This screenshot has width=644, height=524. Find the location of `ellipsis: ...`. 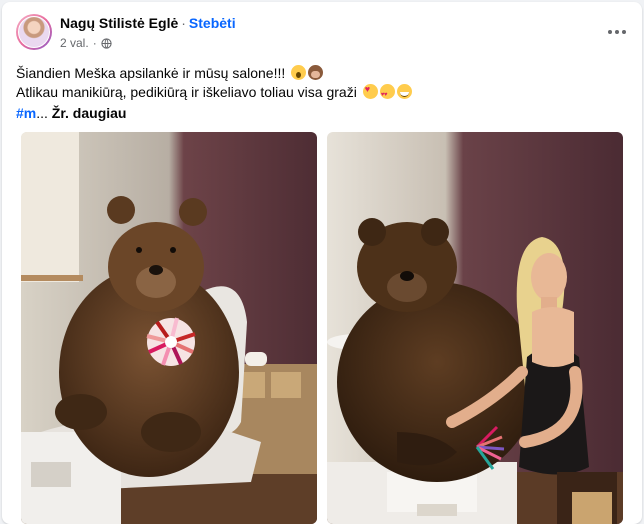

ellipsis: ... is located at coordinates (42, 113).